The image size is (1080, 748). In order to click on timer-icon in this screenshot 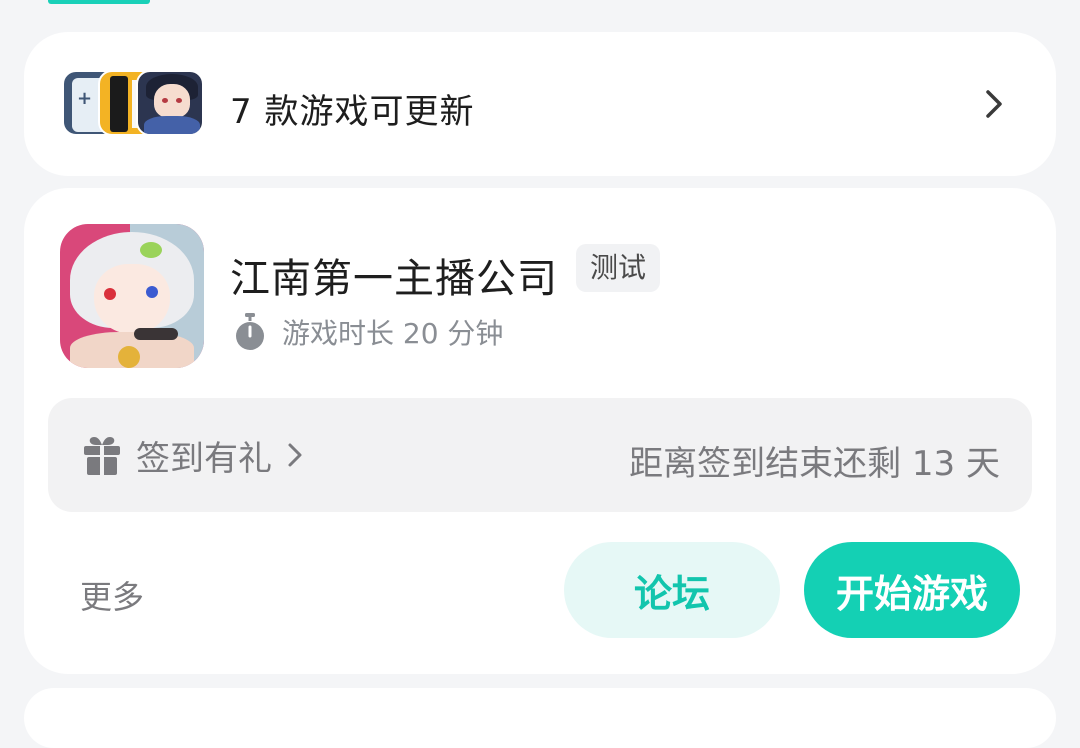, I will do `click(250, 331)`.